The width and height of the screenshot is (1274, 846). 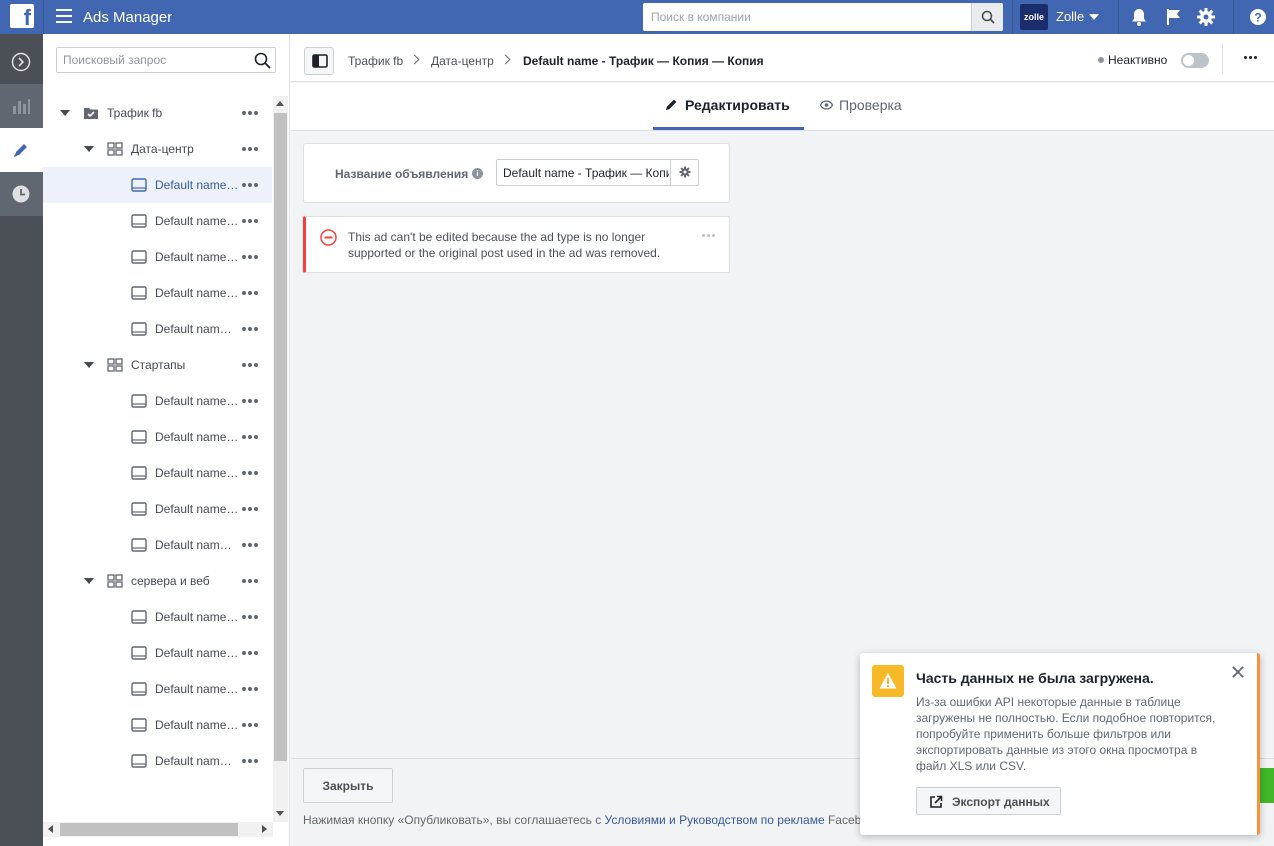 I want to click on error-stop-icon, so click(x=328, y=237).